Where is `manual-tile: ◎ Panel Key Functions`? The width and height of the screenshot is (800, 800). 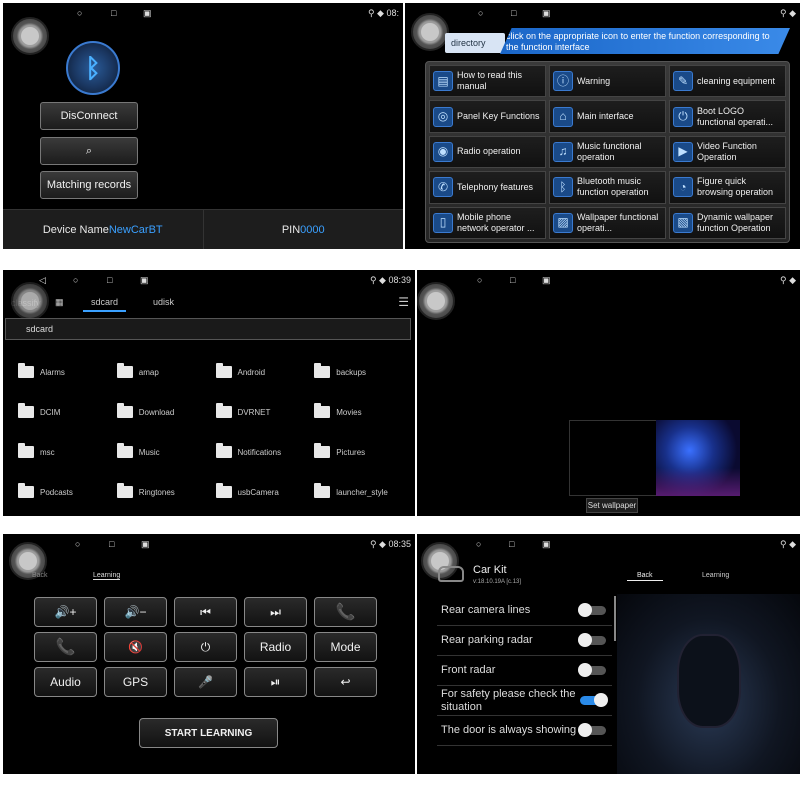
manual-tile: ◎ Panel Key Functions is located at coordinates (487, 116).